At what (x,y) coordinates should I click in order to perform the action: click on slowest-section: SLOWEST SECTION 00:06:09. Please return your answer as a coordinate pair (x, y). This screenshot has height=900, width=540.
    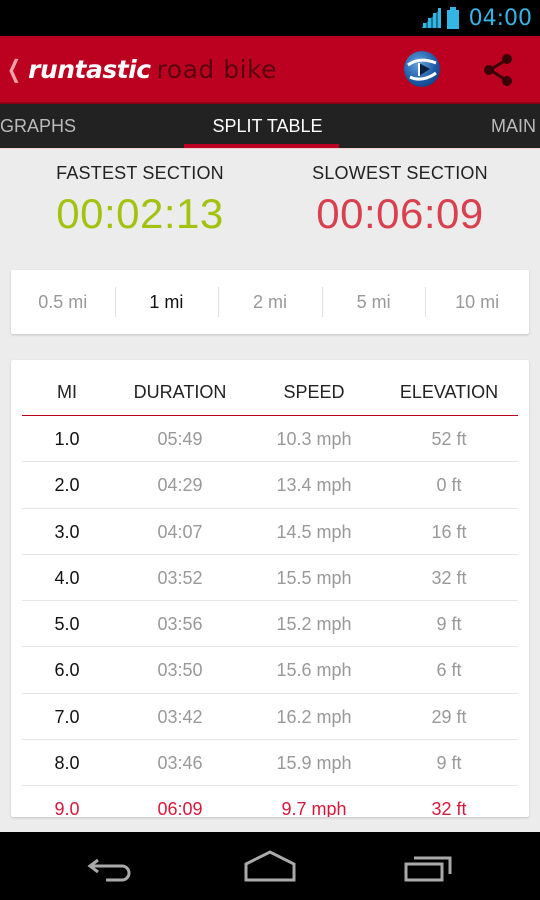
    Looking at the image, I should click on (400, 200).